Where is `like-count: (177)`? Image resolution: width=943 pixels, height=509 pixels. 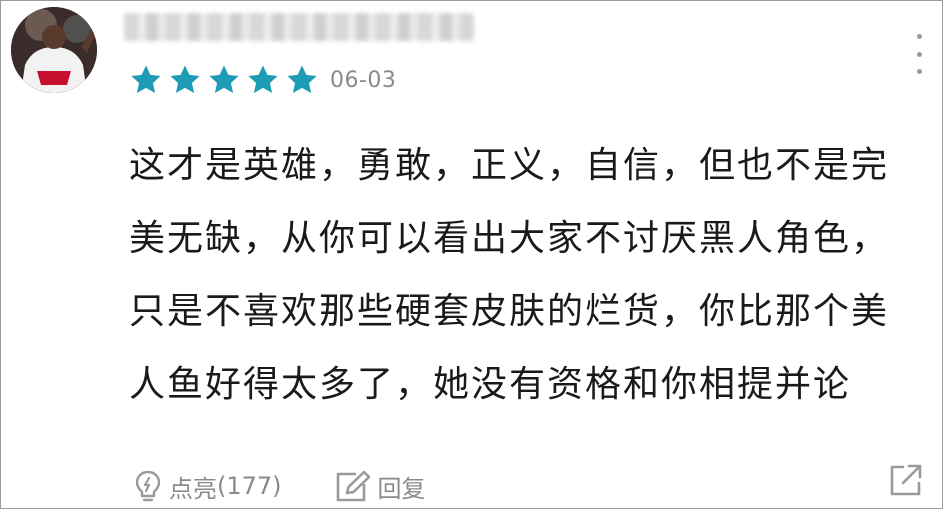
like-count: (177) is located at coordinates (249, 486).